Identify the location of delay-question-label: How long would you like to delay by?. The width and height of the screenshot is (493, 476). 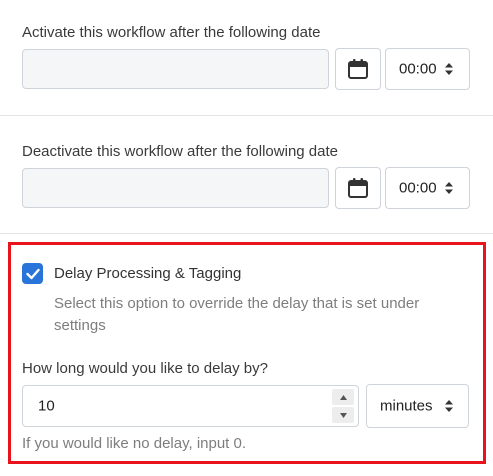
(145, 368).